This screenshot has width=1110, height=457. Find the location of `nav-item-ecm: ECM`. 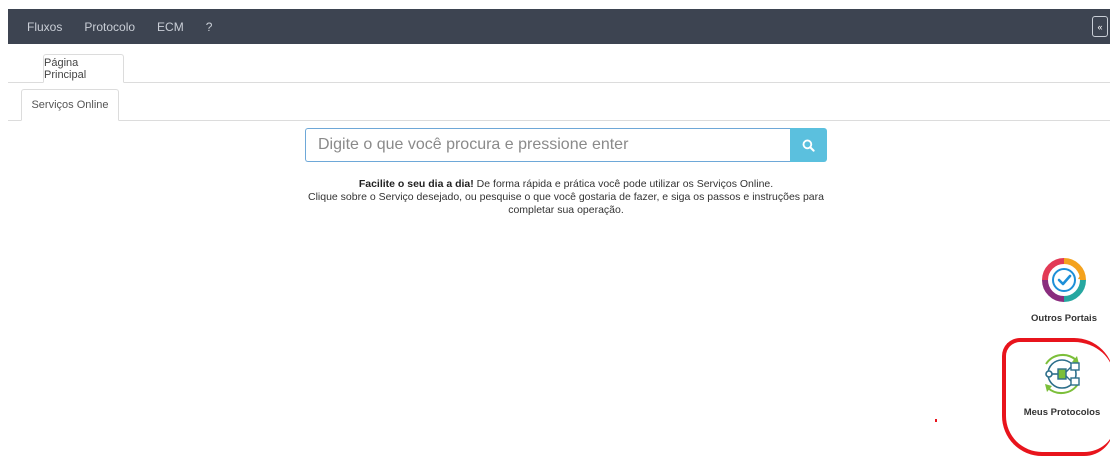

nav-item-ecm: ECM is located at coordinates (170, 27).